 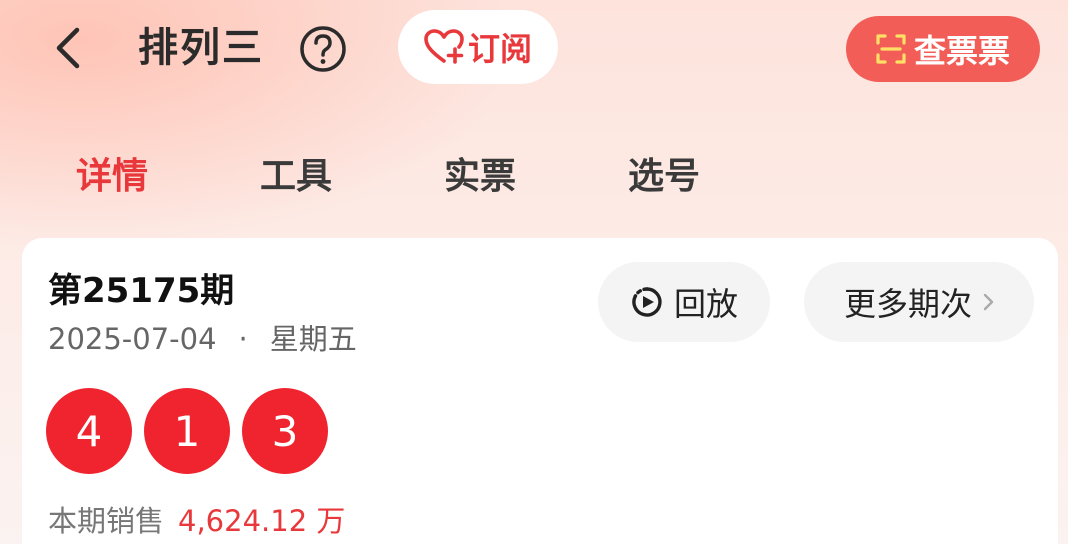 What do you see at coordinates (988, 302) in the screenshot?
I see `chevron-right-icon` at bounding box center [988, 302].